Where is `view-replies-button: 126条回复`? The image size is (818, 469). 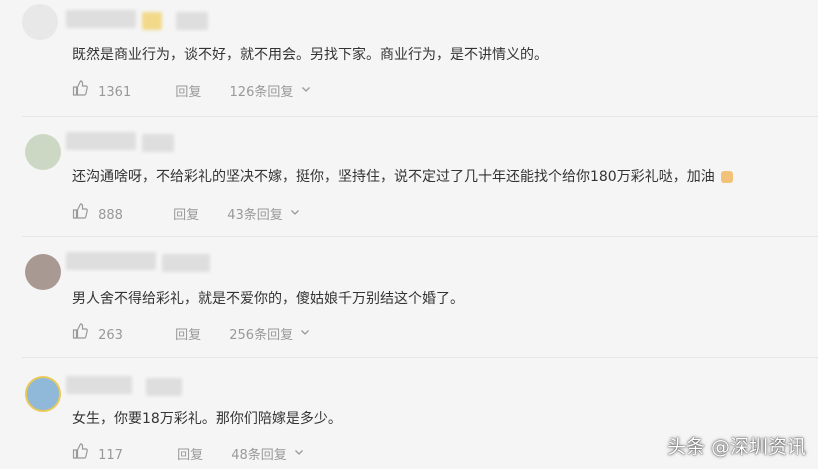 view-replies-button: 126条回复 is located at coordinates (270, 90).